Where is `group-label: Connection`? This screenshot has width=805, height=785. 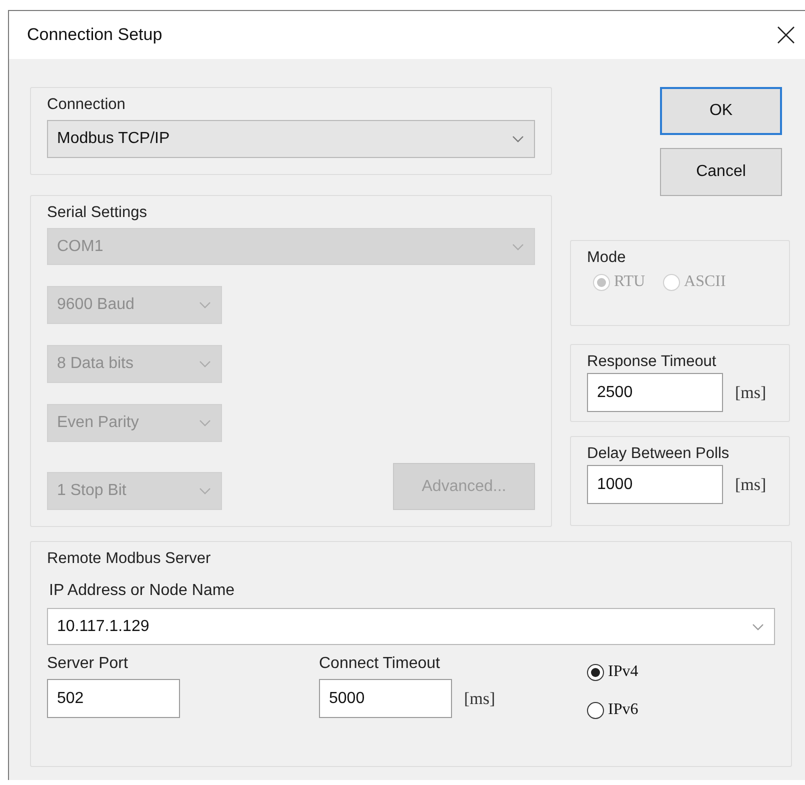
group-label: Connection is located at coordinates (86, 105).